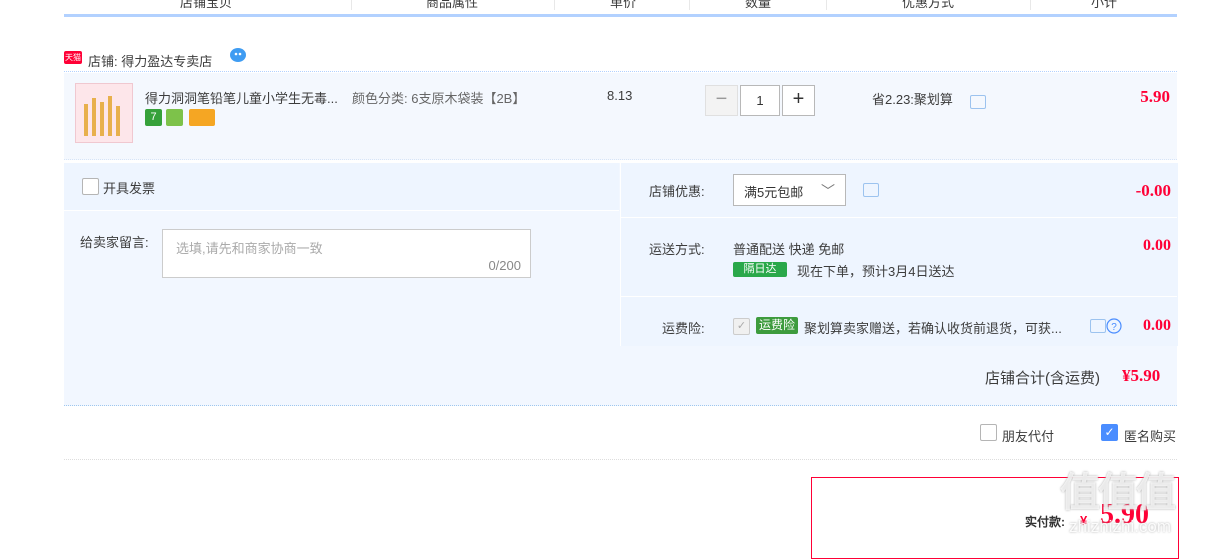  What do you see at coordinates (1028, 436) in the screenshot?
I see `friend-pay-label: 朋友代付` at bounding box center [1028, 436].